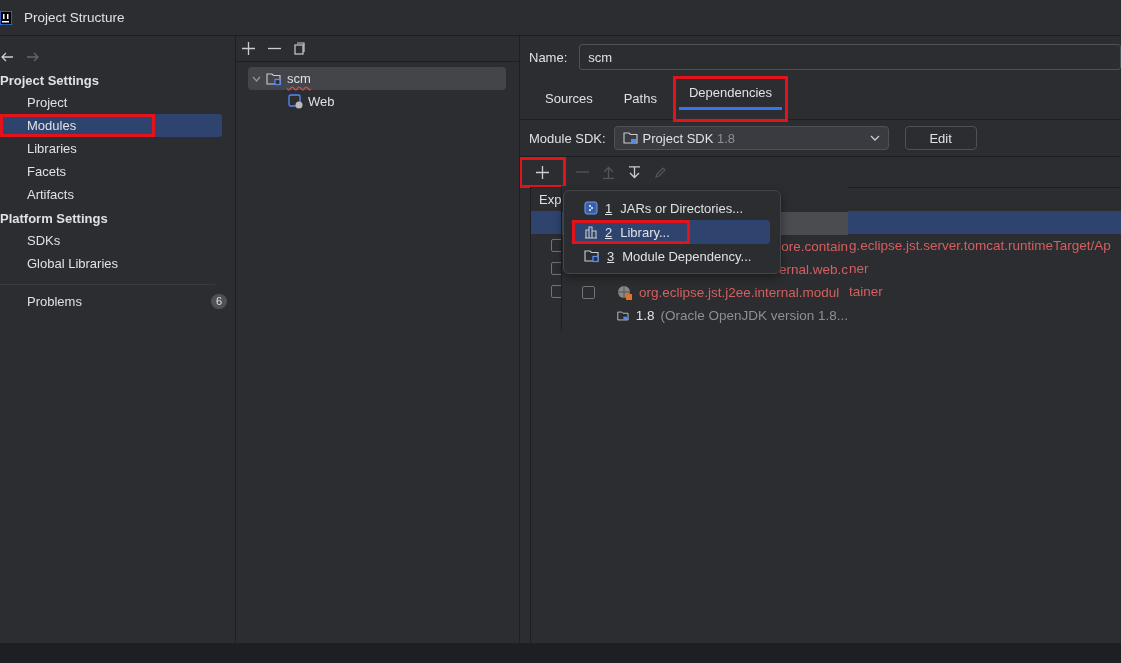 This screenshot has height=663, width=1121. I want to click on tree-item: scm, so click(377, 78).